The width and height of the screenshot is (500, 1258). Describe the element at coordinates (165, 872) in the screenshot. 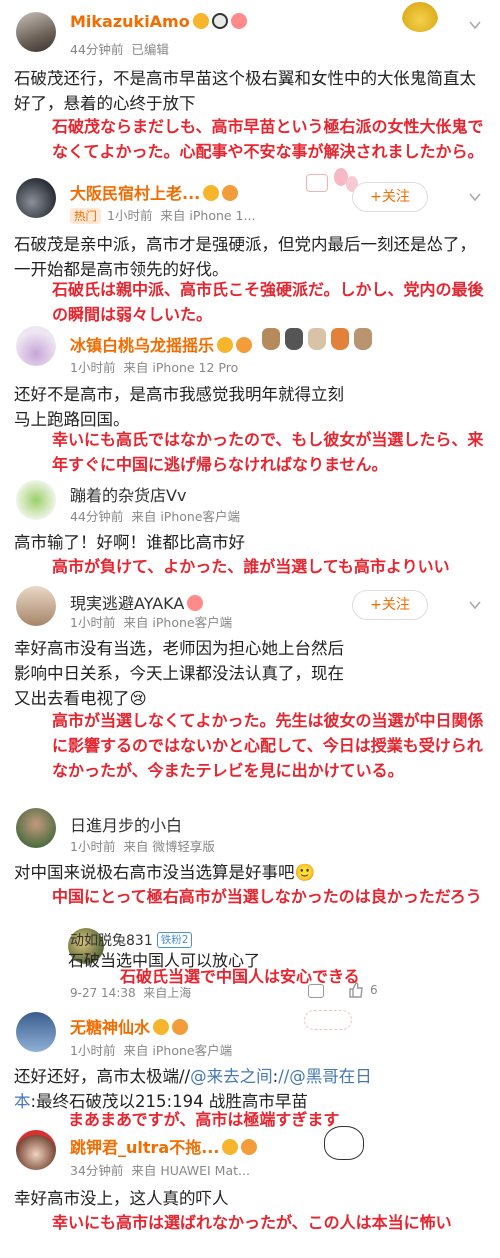

I see `comment-text: 对中国来说极右高市没当选算是好事吧🙂` at that location.